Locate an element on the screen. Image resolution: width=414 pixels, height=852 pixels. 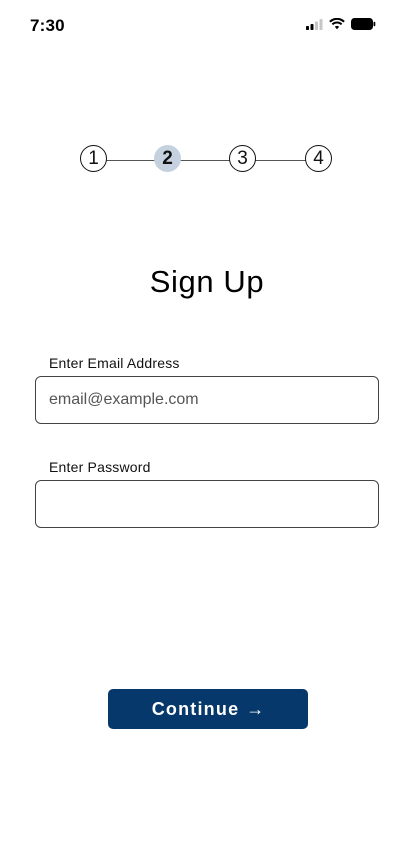
continue-button: Continue → is located at coordinates (208, 709).